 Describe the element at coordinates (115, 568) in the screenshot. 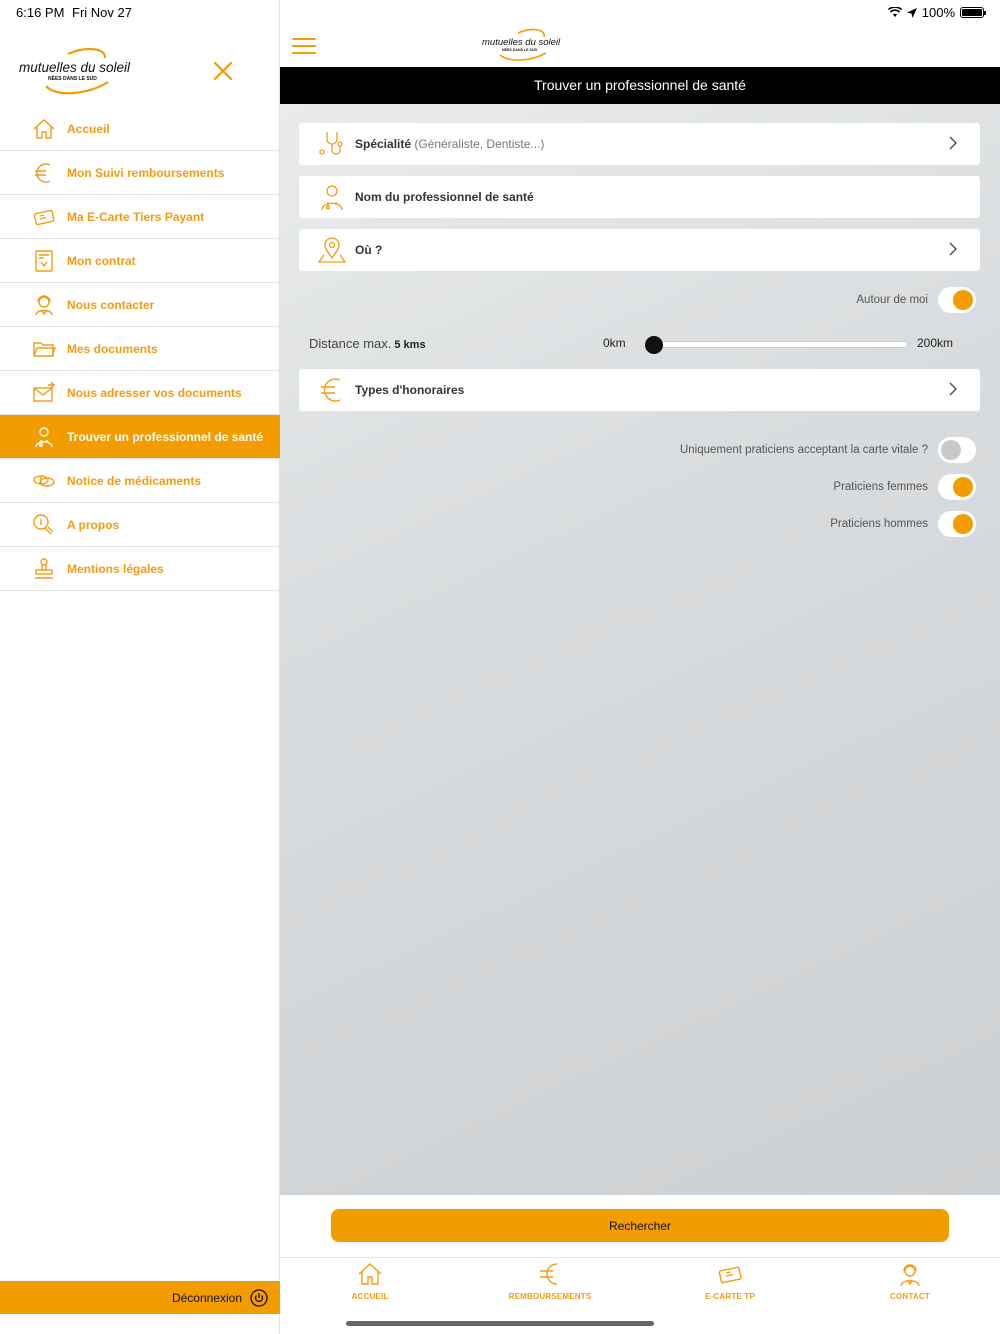

I see `sidebar-item-label: Mentions légales` at that location.